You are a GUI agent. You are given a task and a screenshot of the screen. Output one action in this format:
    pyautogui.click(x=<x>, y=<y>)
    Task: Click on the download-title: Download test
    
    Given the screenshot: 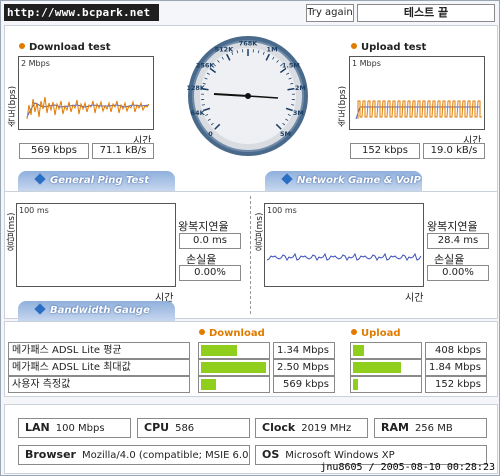 What is the action you would take?
    pyautogui.click(x=65, y=47)
    